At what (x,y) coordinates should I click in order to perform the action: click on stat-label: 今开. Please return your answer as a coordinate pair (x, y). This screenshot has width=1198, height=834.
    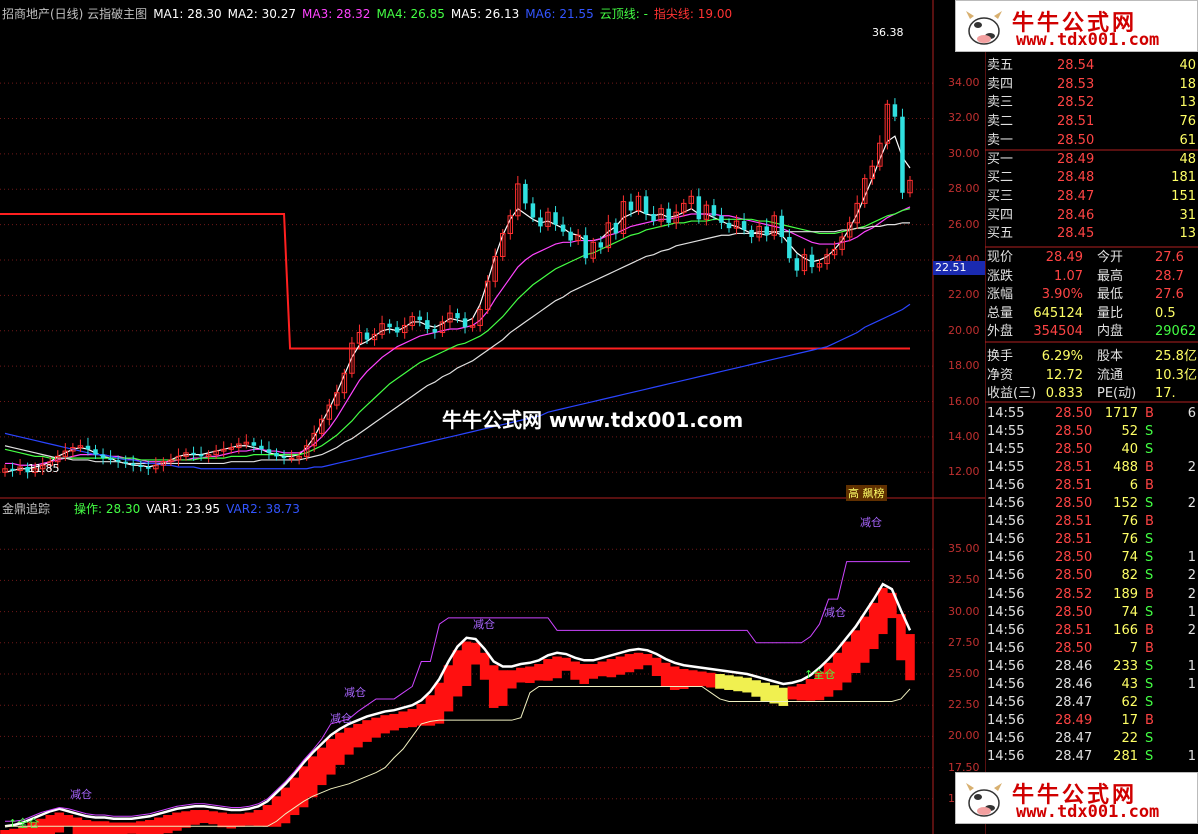
    Looking at the image, I should click on (1110, 257).